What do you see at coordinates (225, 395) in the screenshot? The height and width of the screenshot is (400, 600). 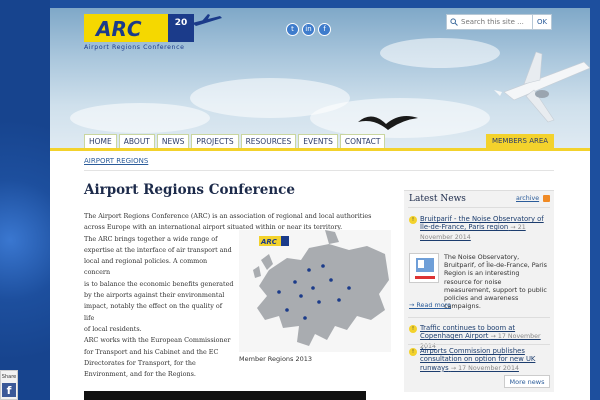 I see `video-player` at bounding box center [225, 395].